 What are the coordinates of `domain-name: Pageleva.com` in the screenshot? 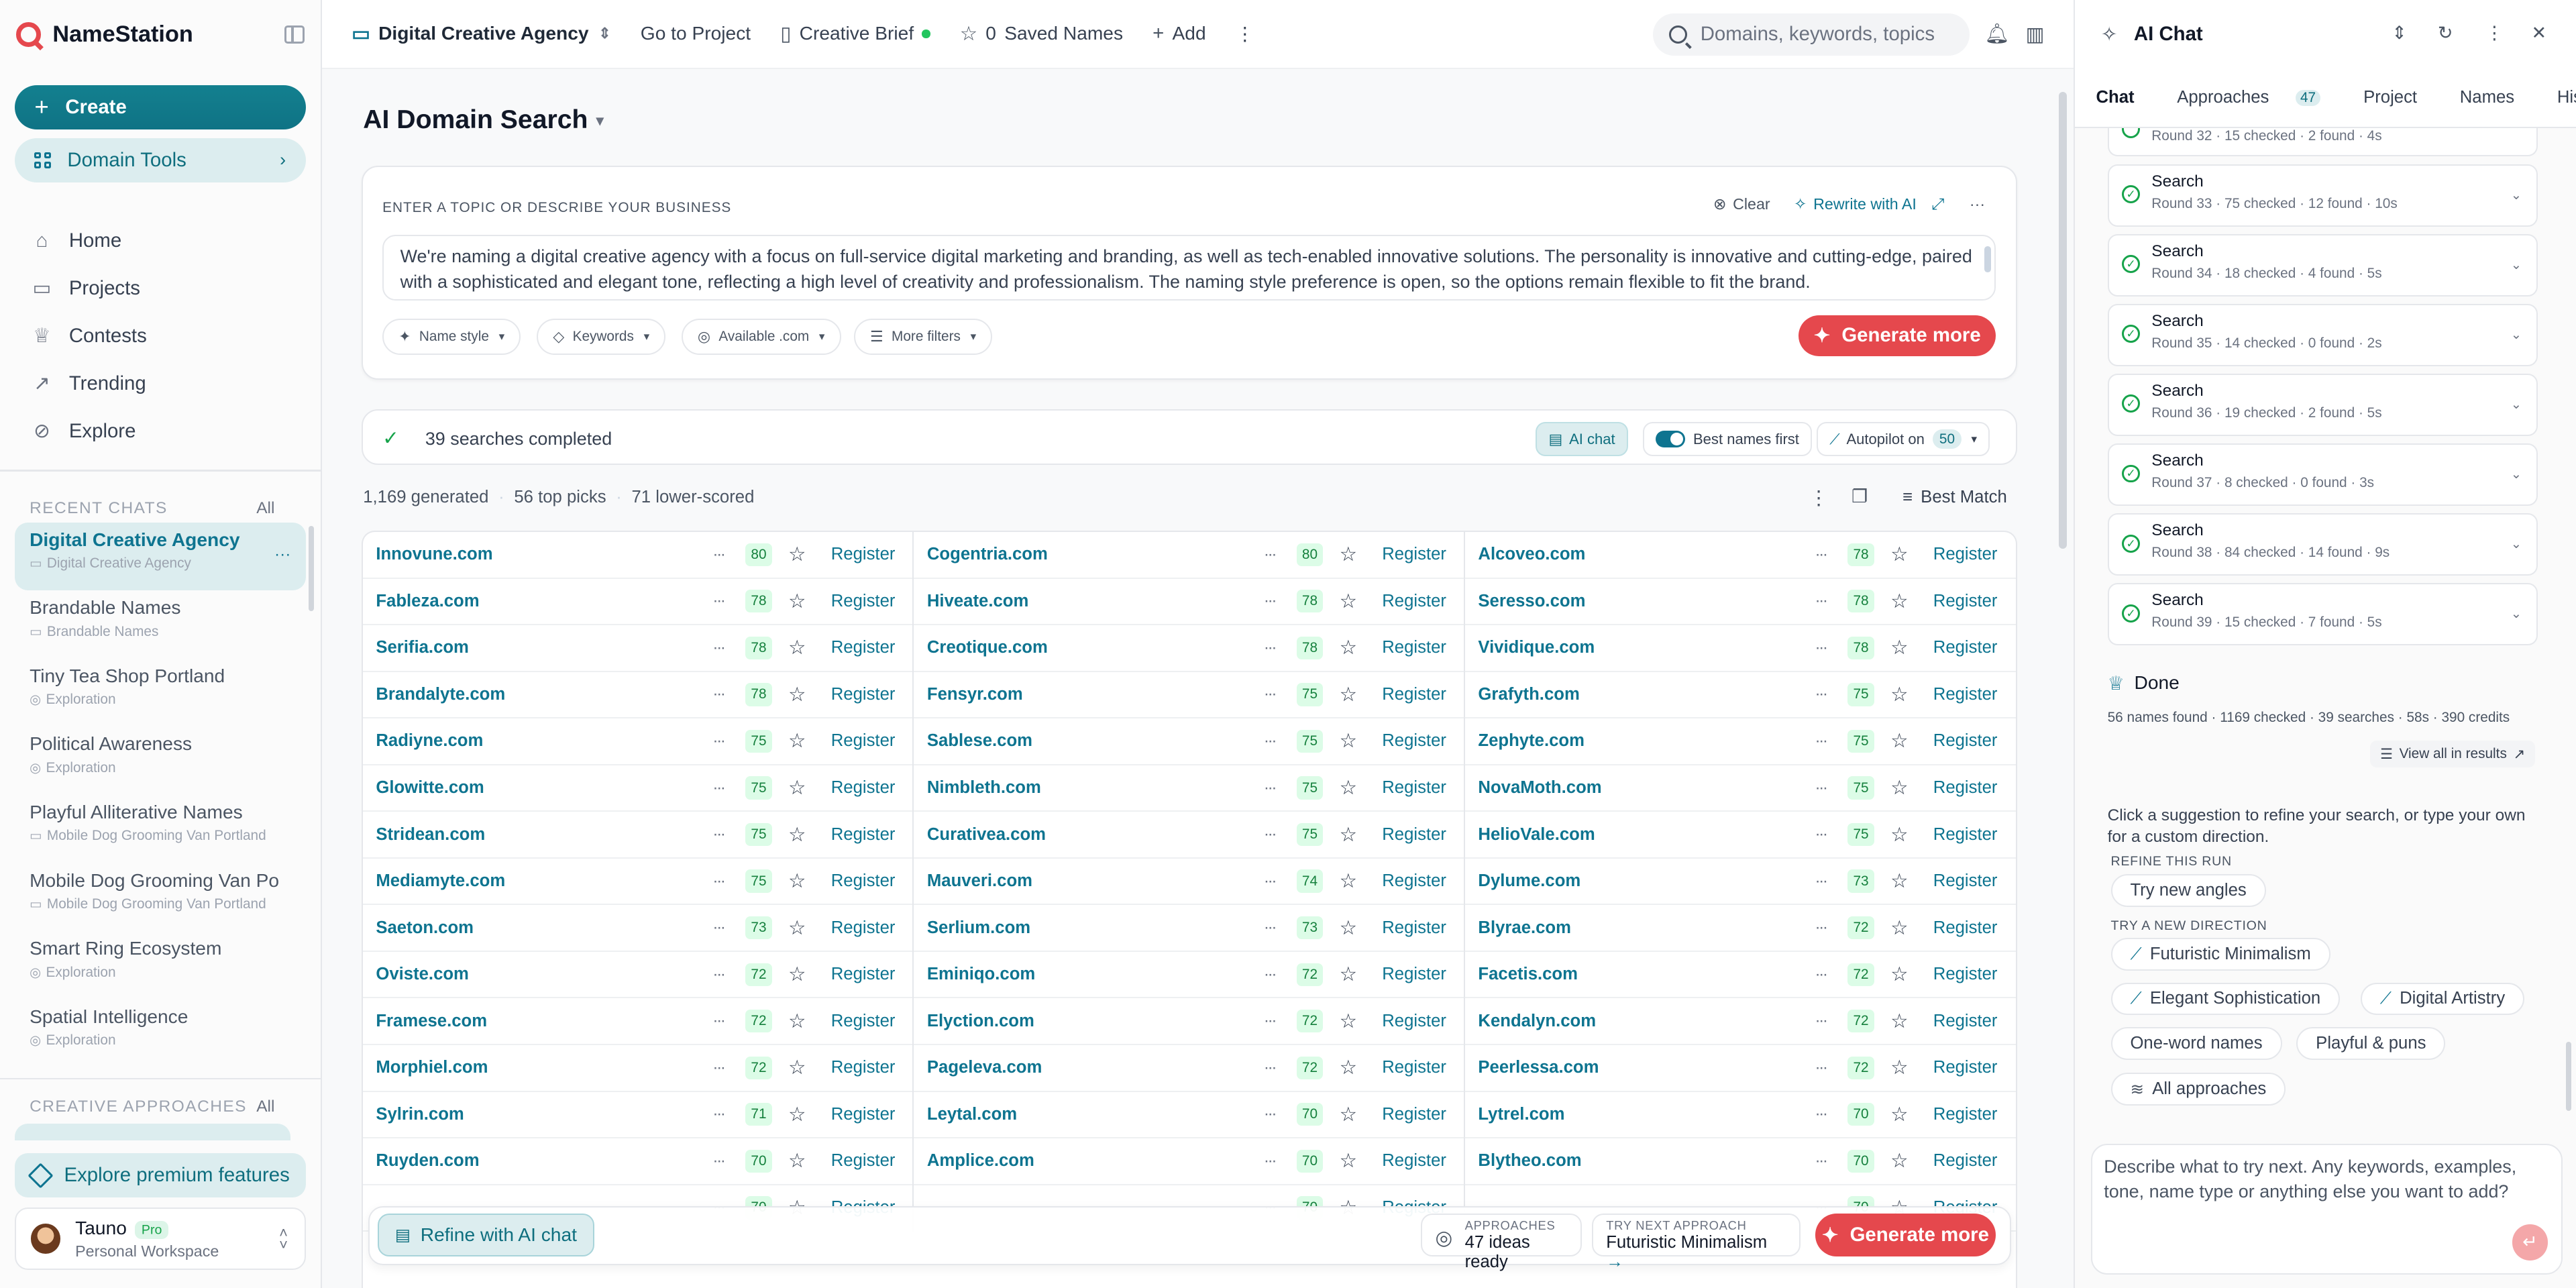 It's located at (1091, 1067).